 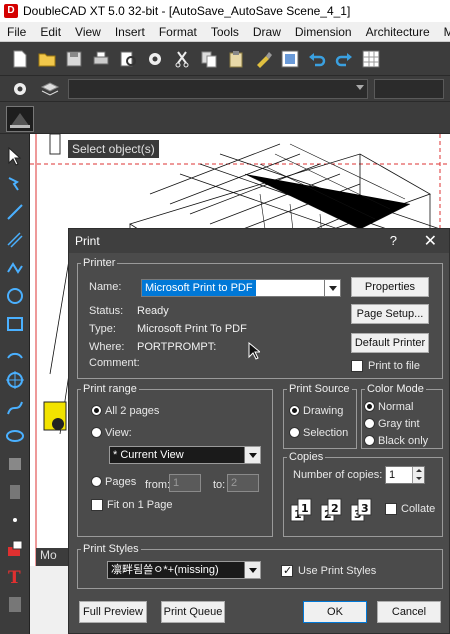 I want to click on black-only-radio, so click(x=369, y=440).